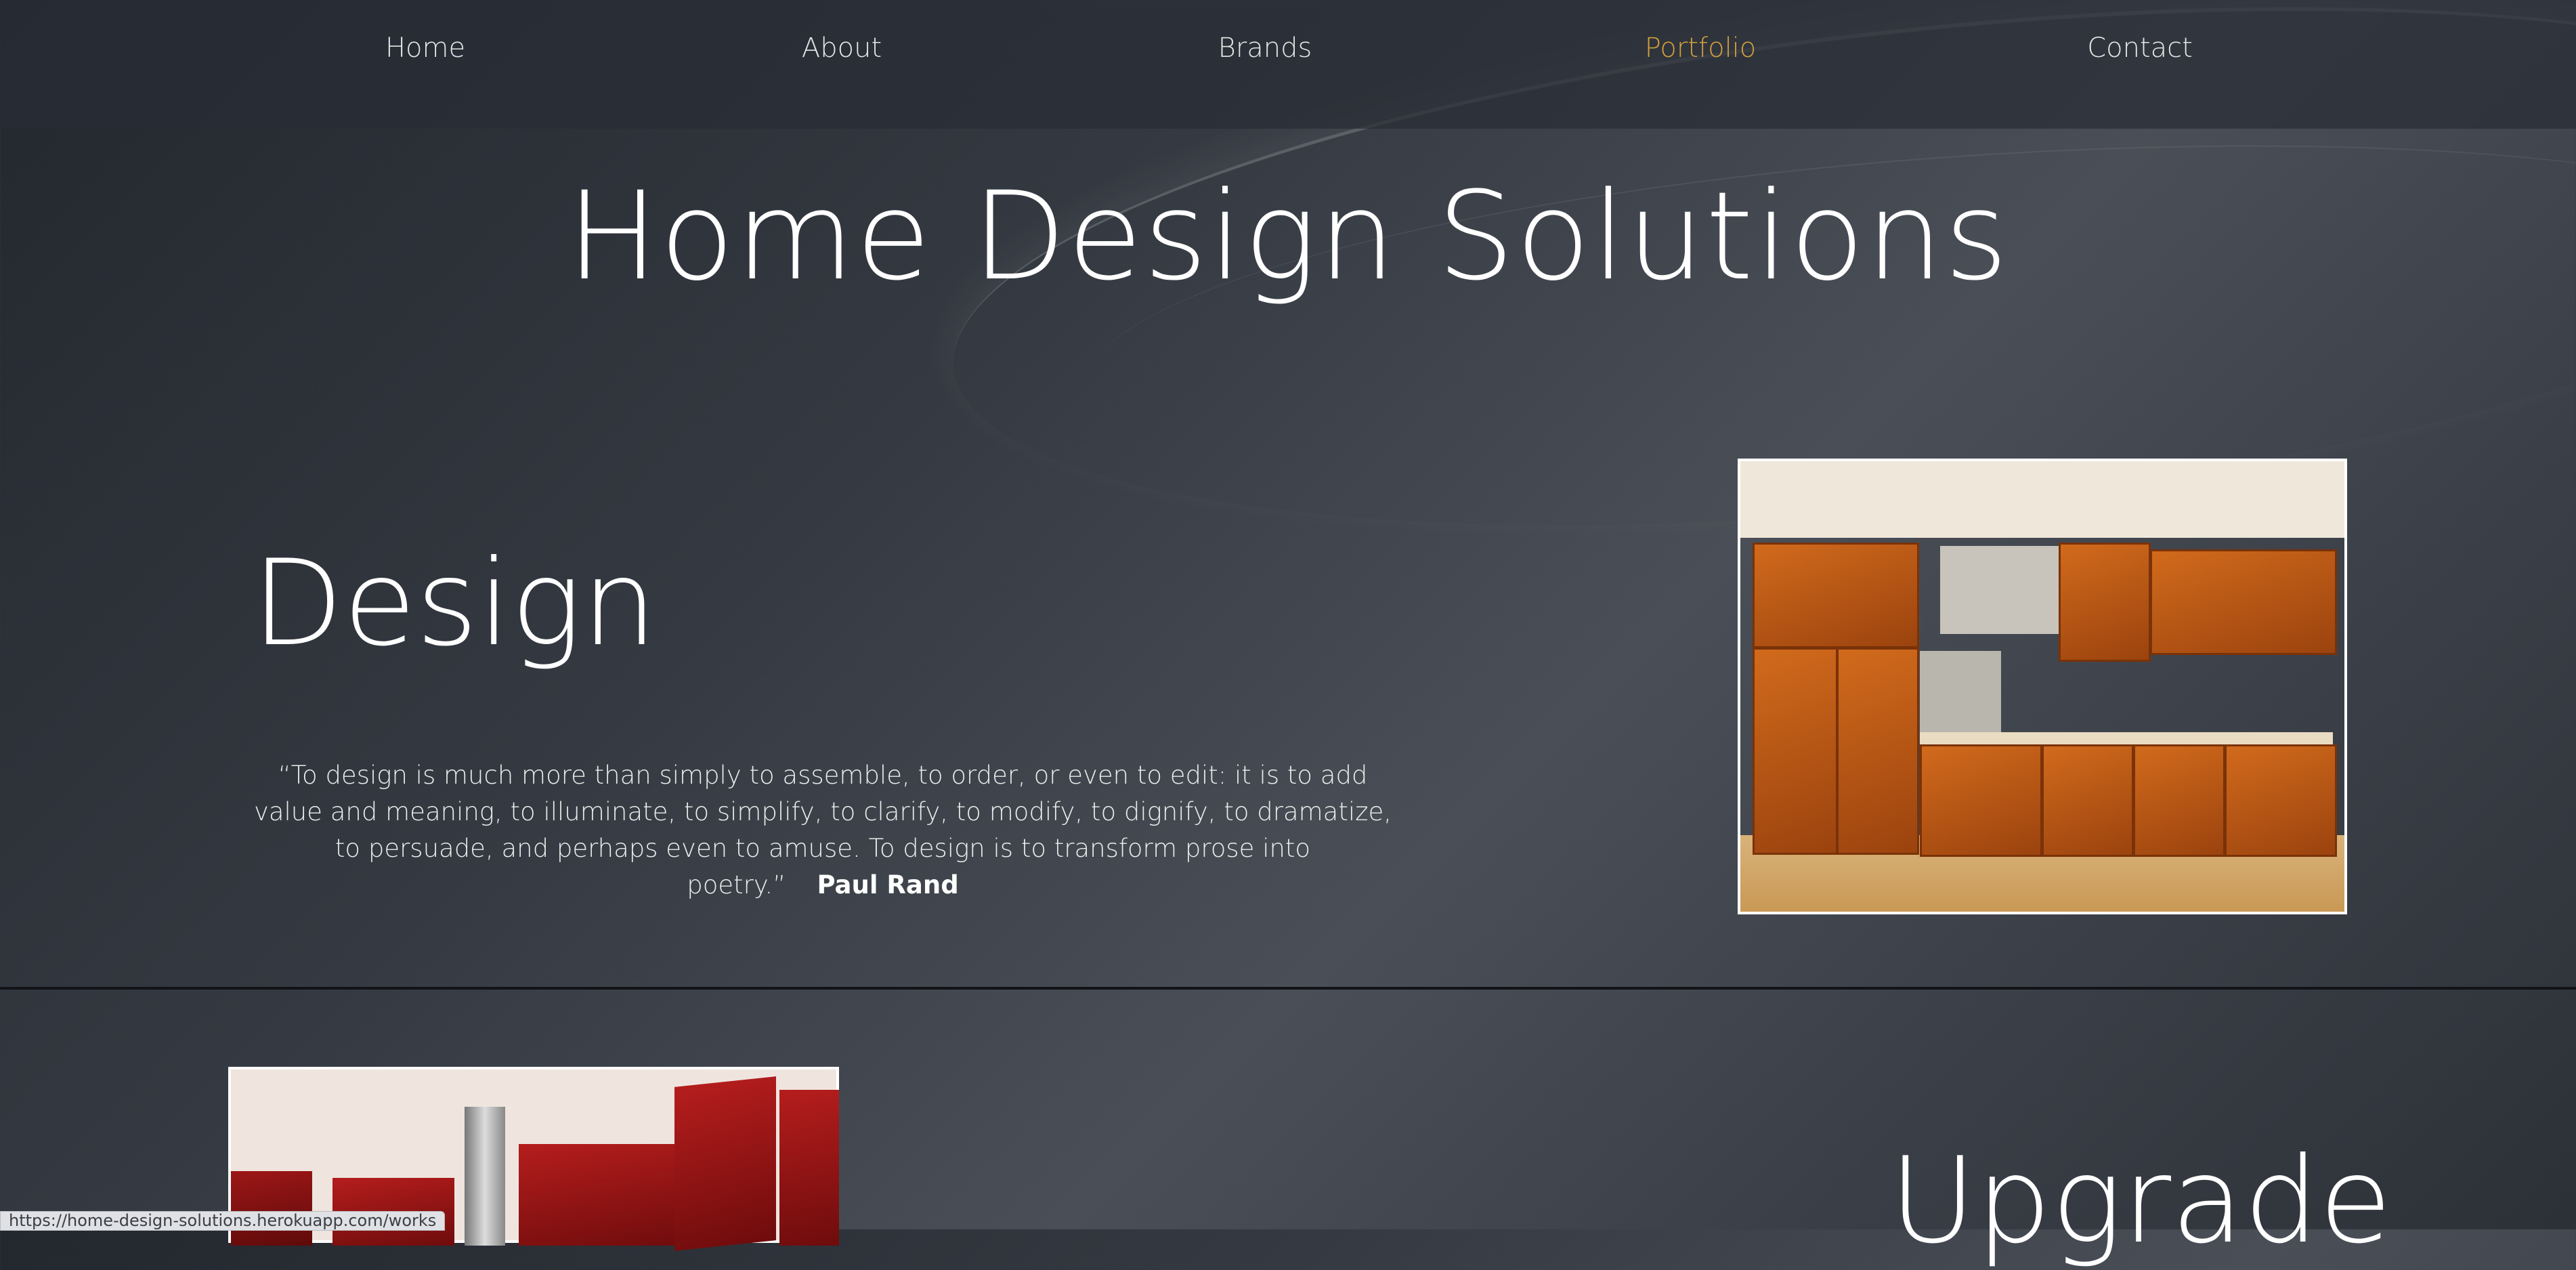 This screenshot has height=1270, width=2576. What do you see at coordinates (1288, 237) in the screenshot?
I see `page-title: Home Design Solutions` at bounding box center [1288, 237].